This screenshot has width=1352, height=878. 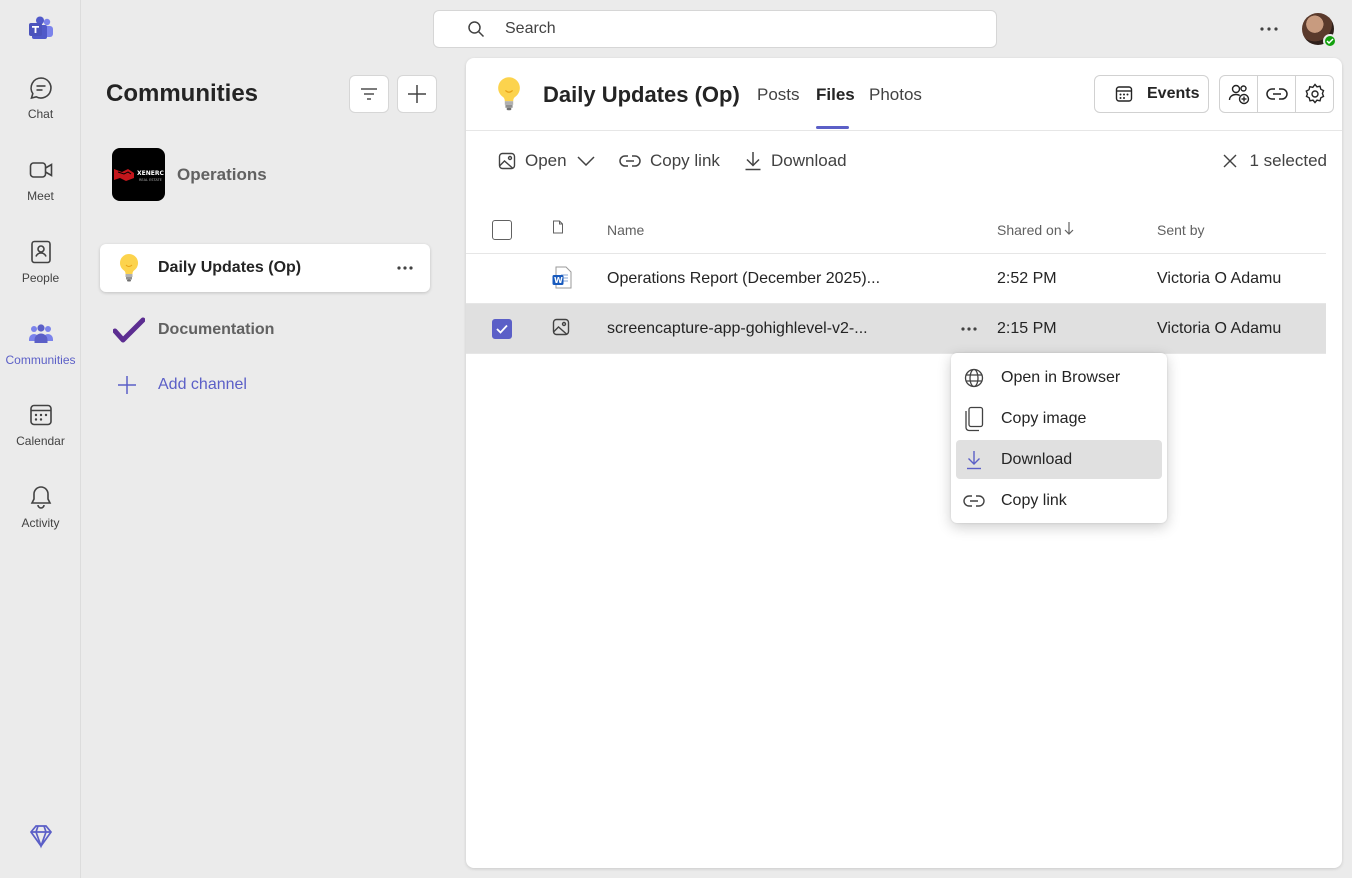 I want to click on filter-icon, so click(x=369, y=94).